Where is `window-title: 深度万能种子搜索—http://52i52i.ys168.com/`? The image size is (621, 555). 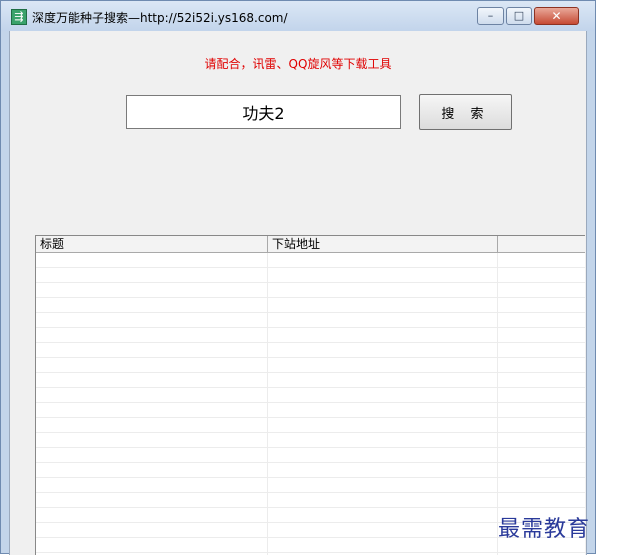 window-title: 深度万能种子搜索—http://52i52i.ys168.com/ is located at coordinates (160, 18).